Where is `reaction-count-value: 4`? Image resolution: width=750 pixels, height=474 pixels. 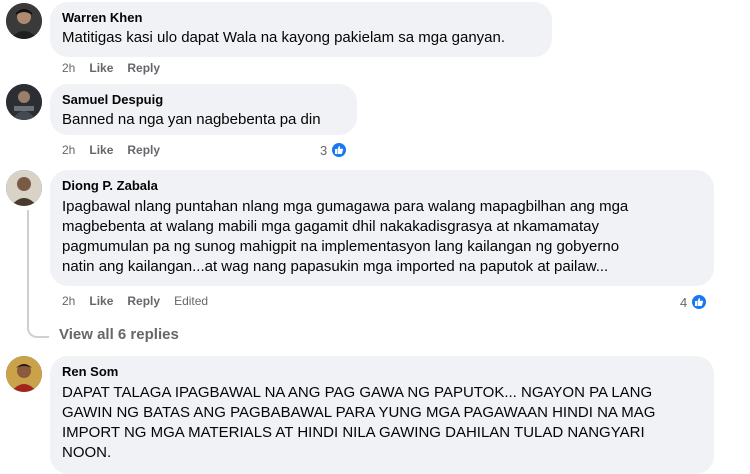
reaction-count-value: 4 is located at coordinates (684, 302).